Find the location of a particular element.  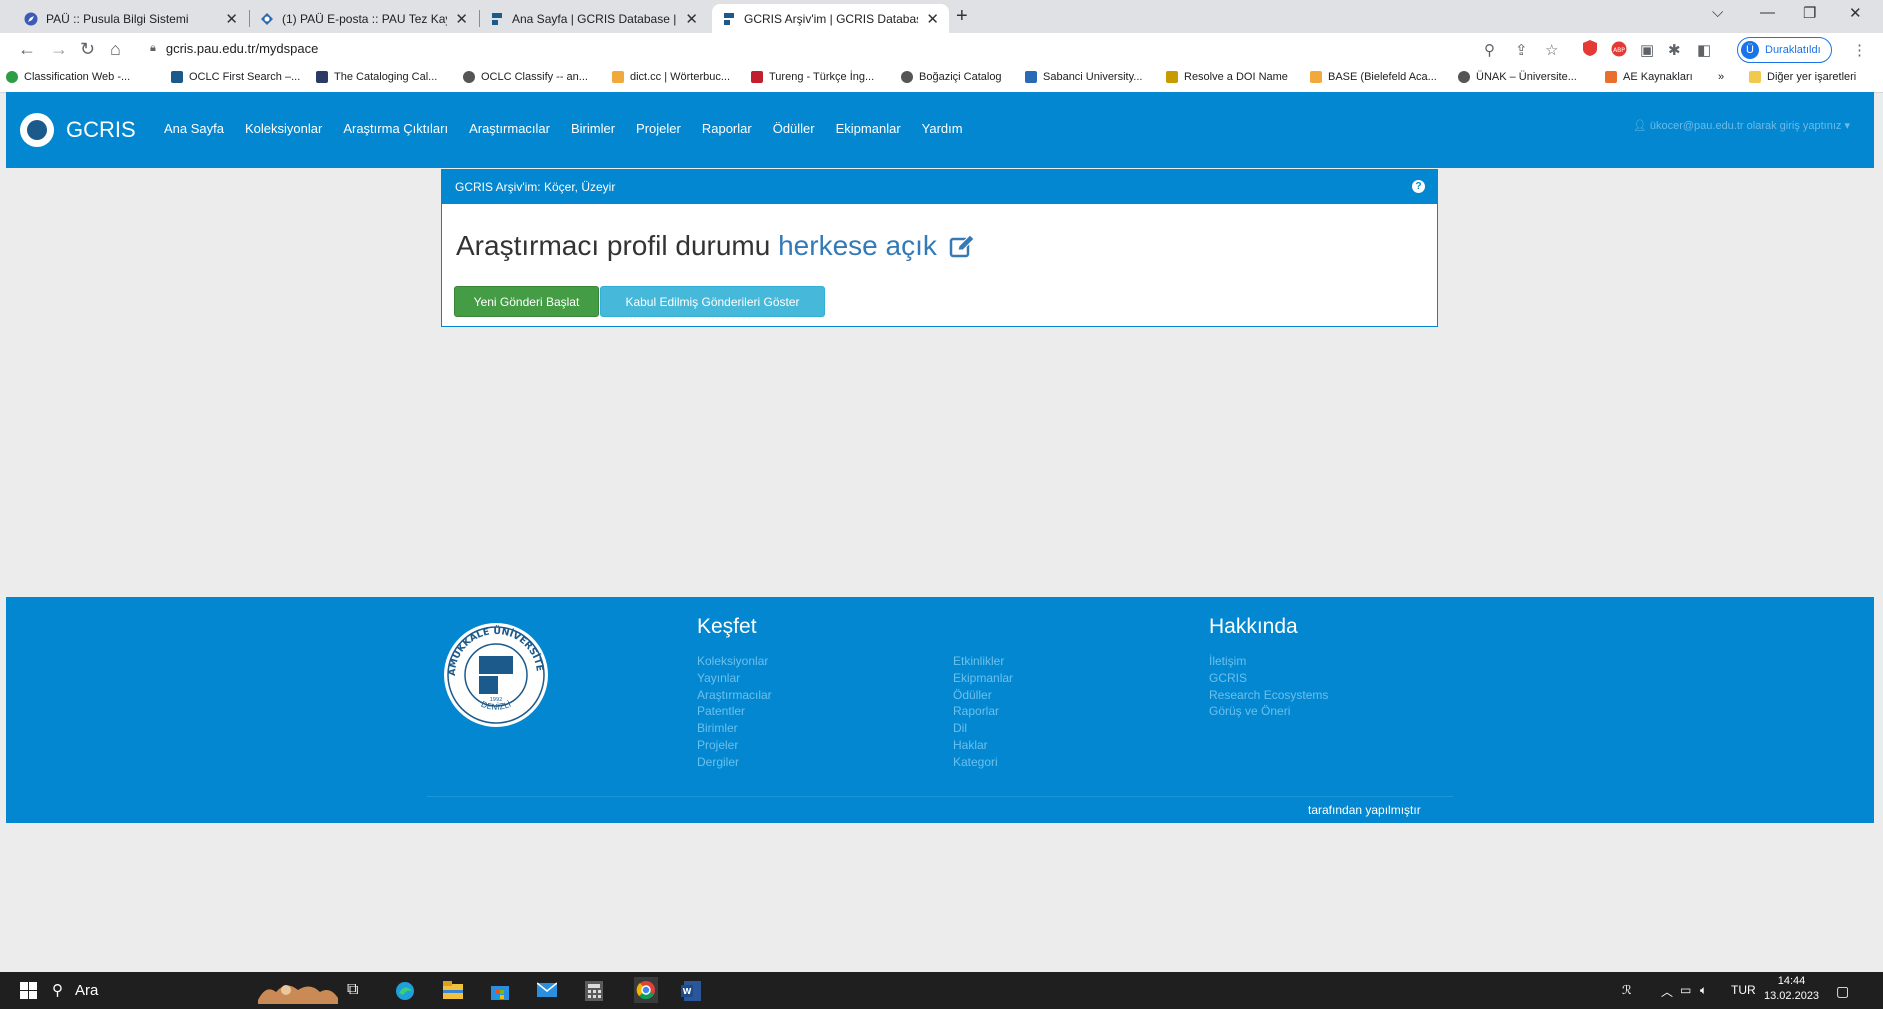

back-arrow-icon: ← is located at coordinates (27, 49).